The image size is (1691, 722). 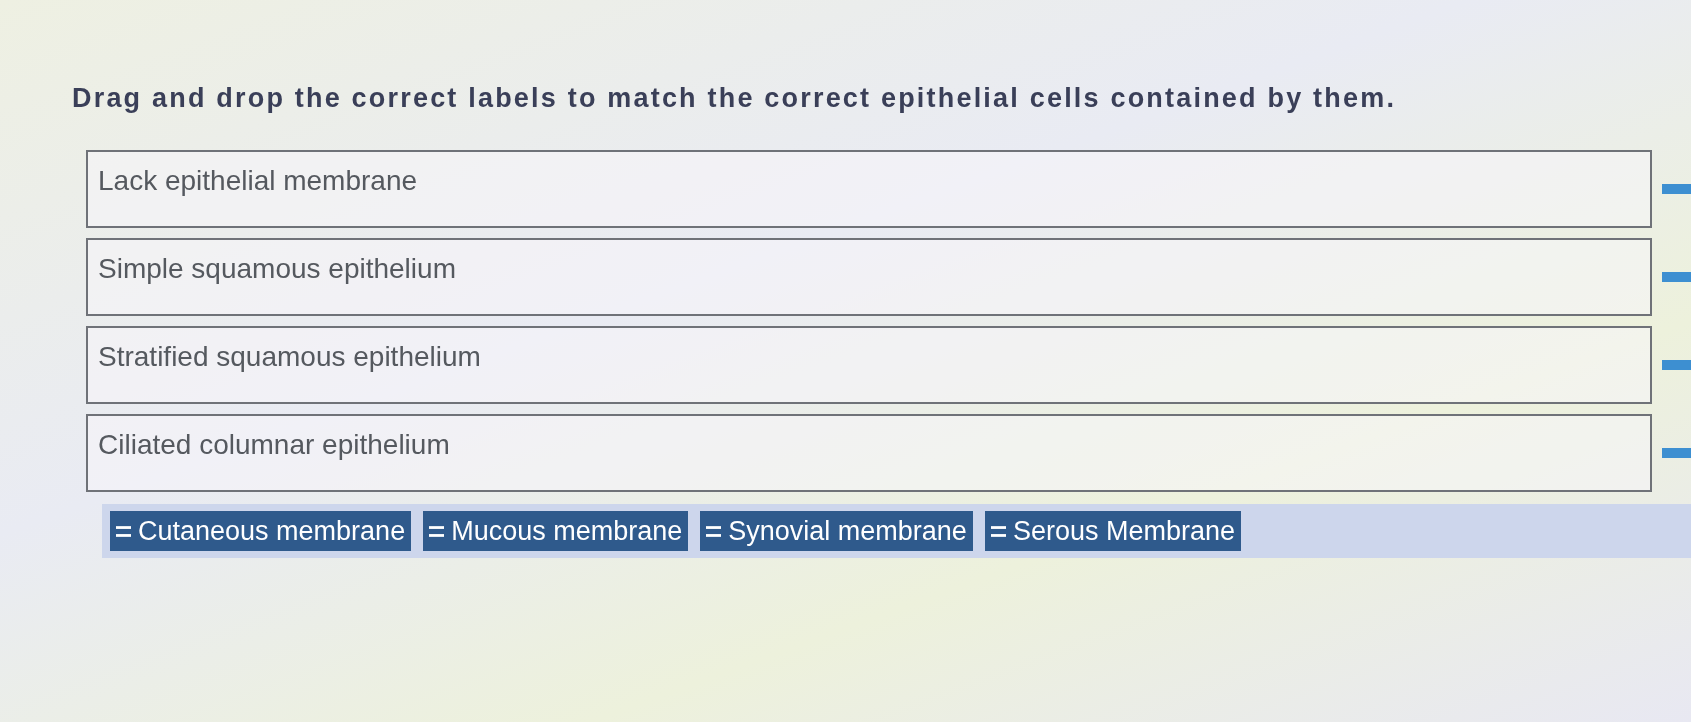 What do you see at coordinates (869, 453) in the screenshot?
I see `drop-zone: Ciliated columnar epithelium` at bounding box center [869, 453].